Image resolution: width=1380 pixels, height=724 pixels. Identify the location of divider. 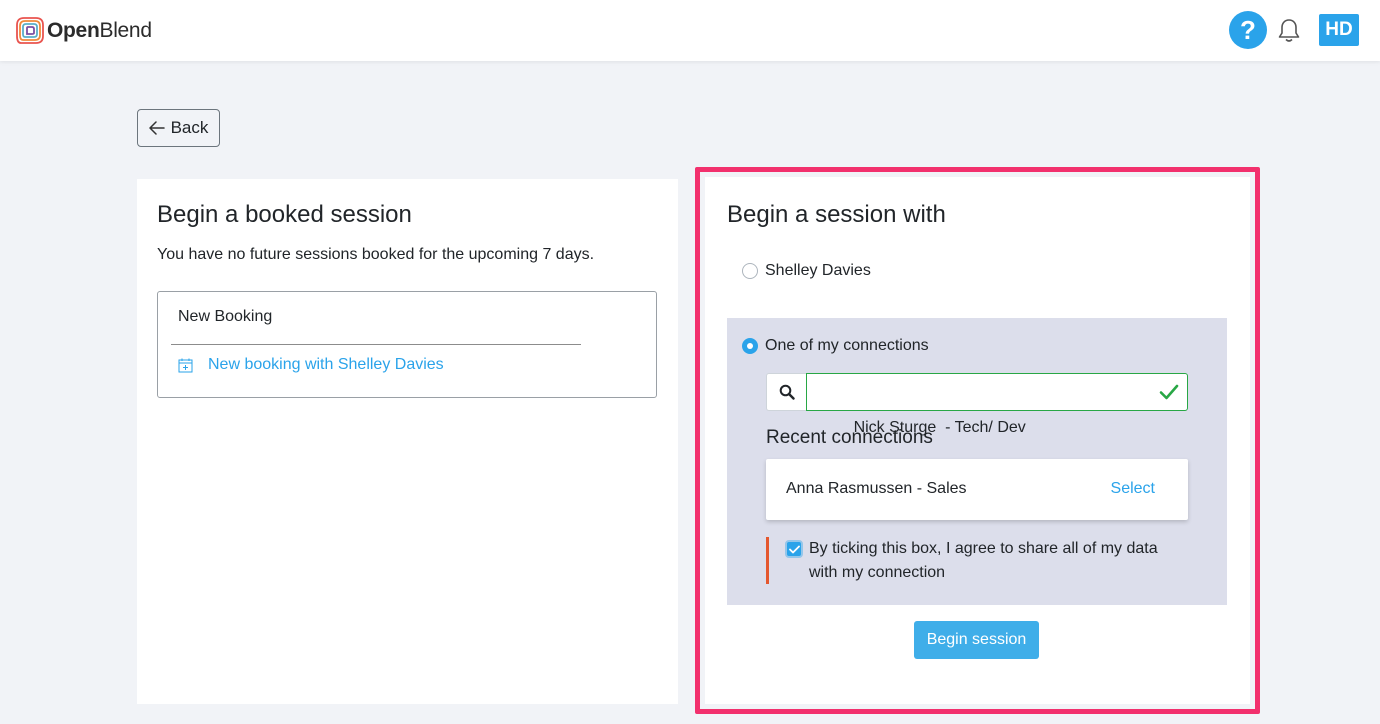
(376, 344).